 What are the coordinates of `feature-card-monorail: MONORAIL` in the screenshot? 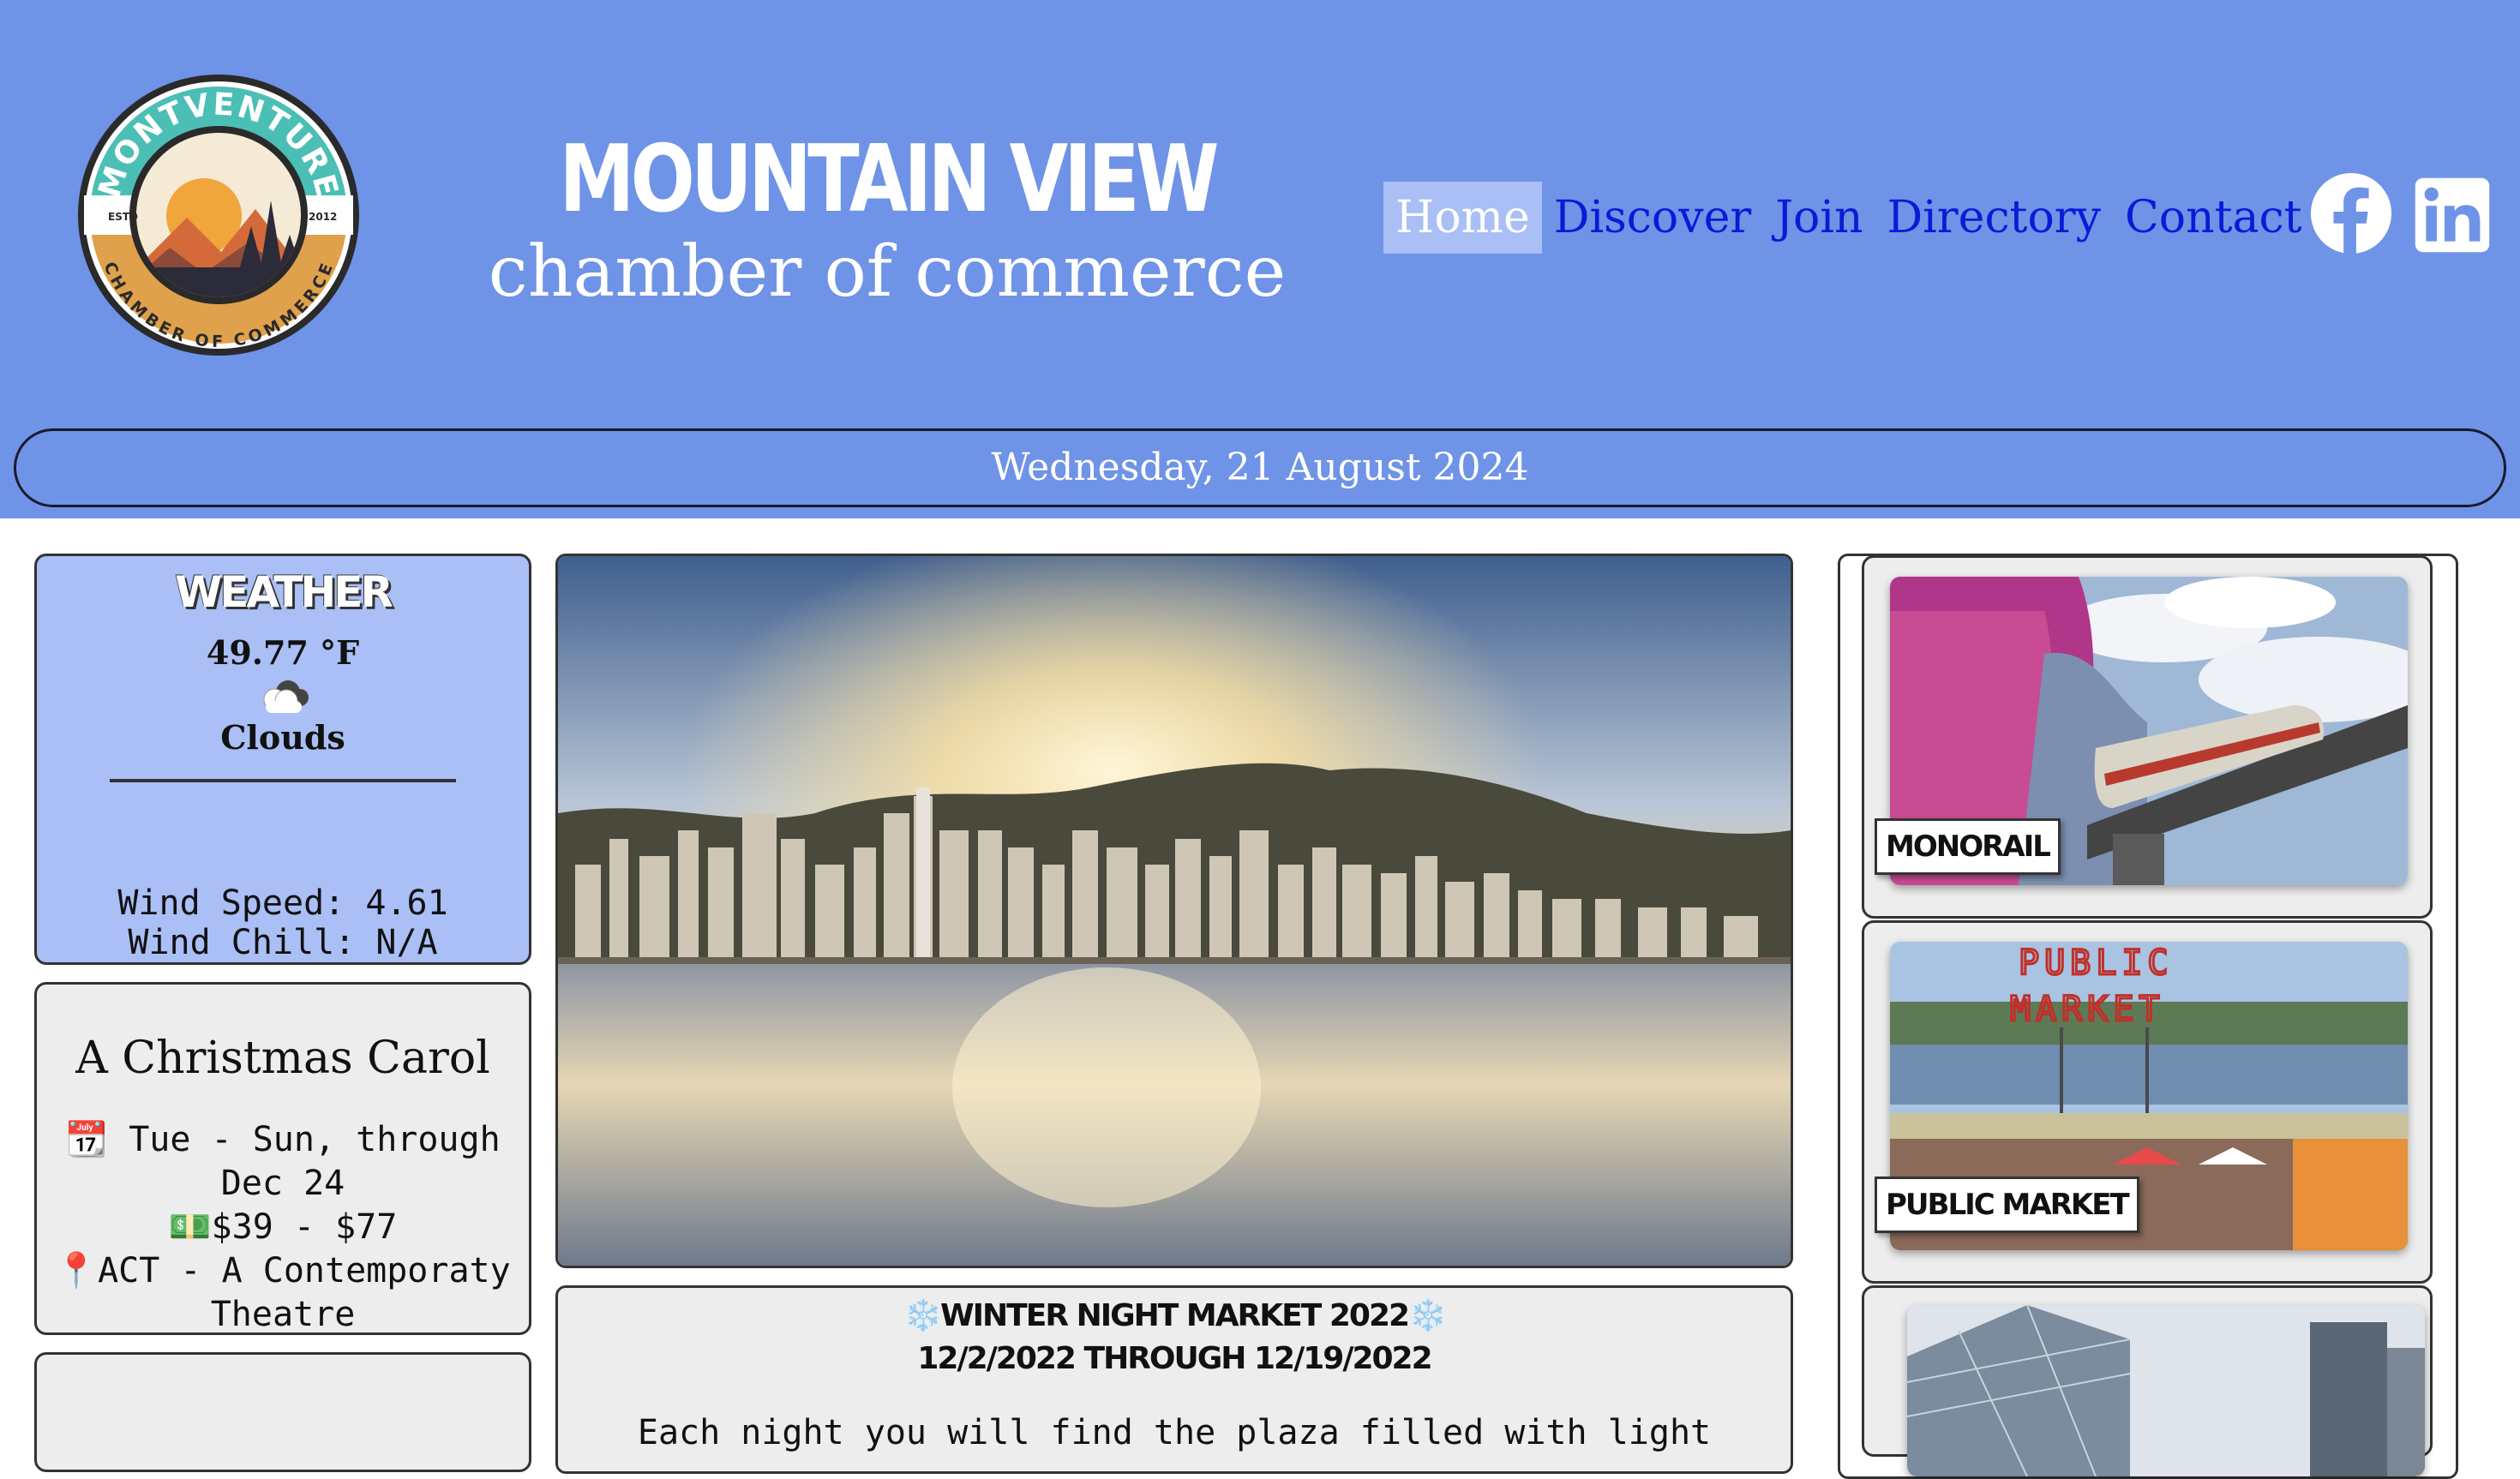 It's located at (2147, 737).